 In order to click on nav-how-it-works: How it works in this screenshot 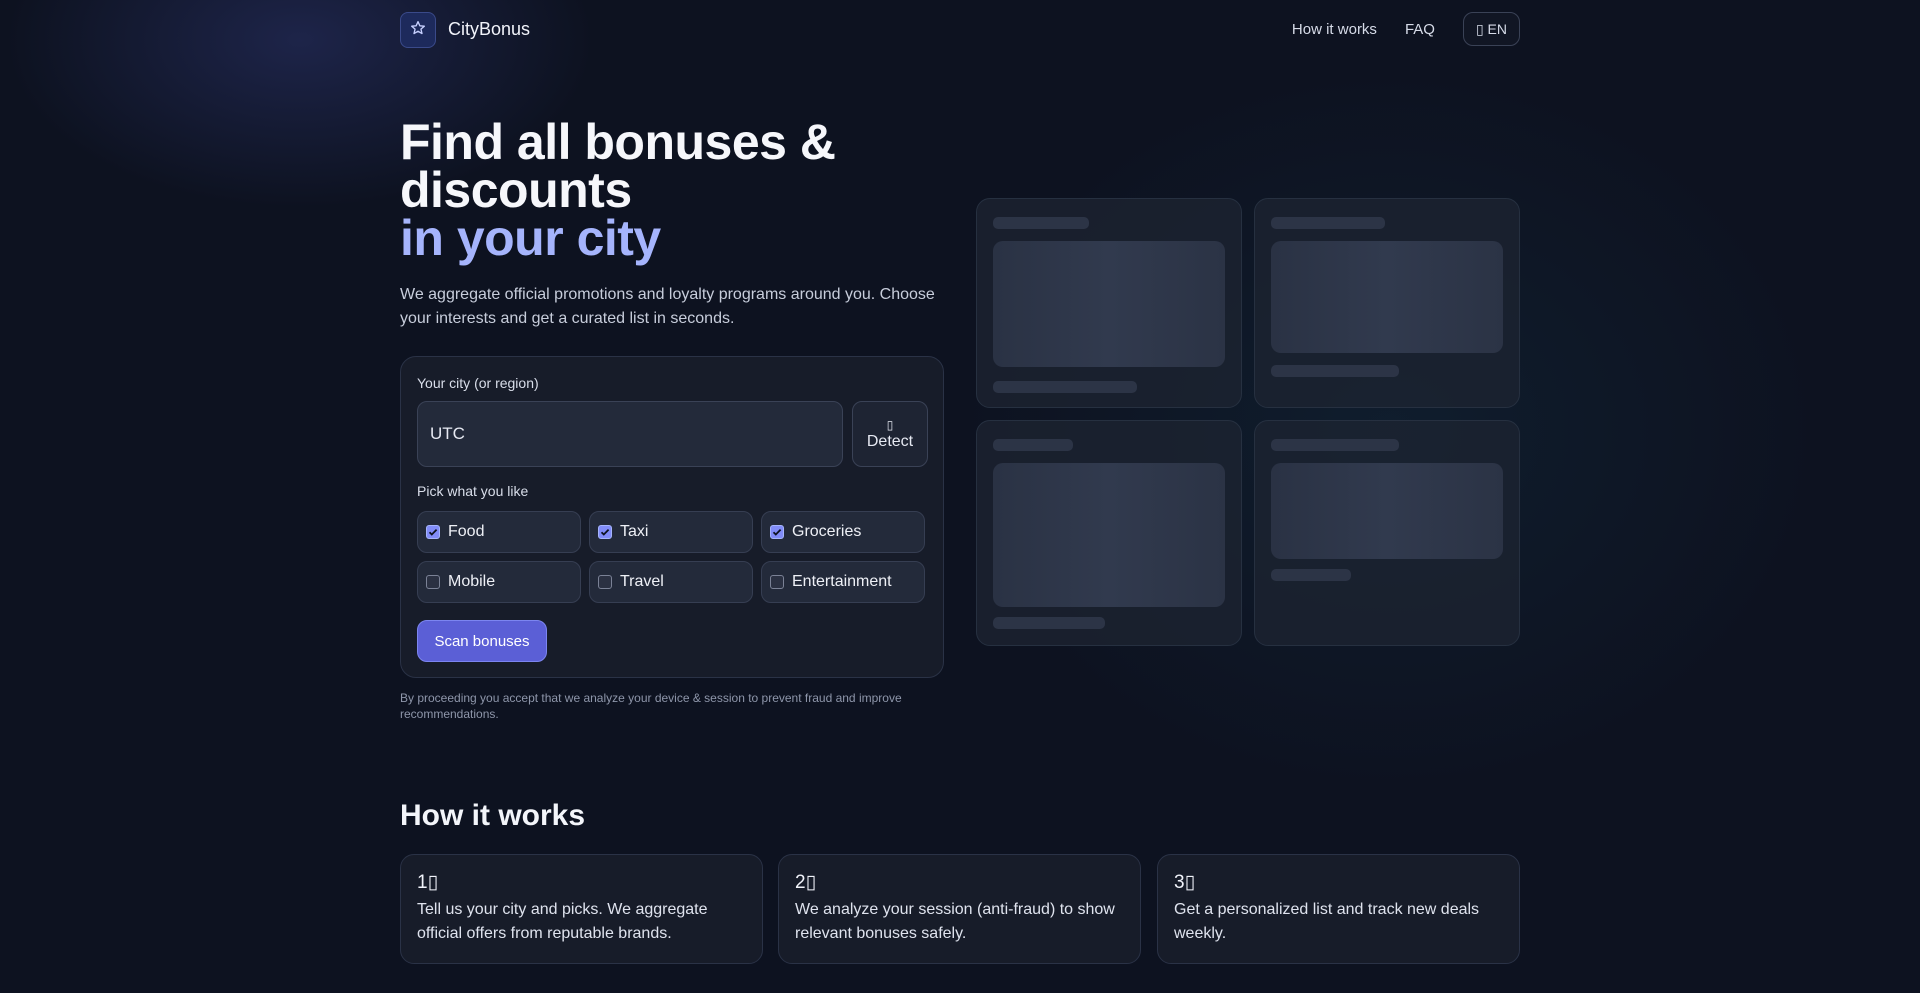, I will do `click(1334, 29)`.